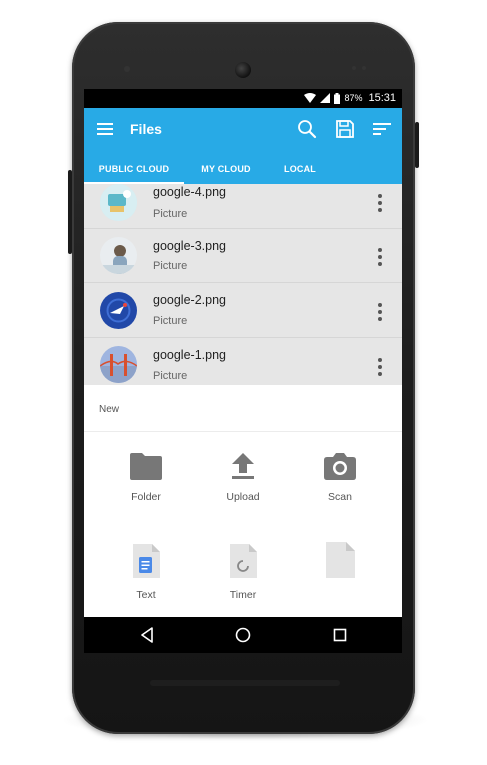 The image size is (487, 765). I want to click on recents-icon, so click(340, 635).